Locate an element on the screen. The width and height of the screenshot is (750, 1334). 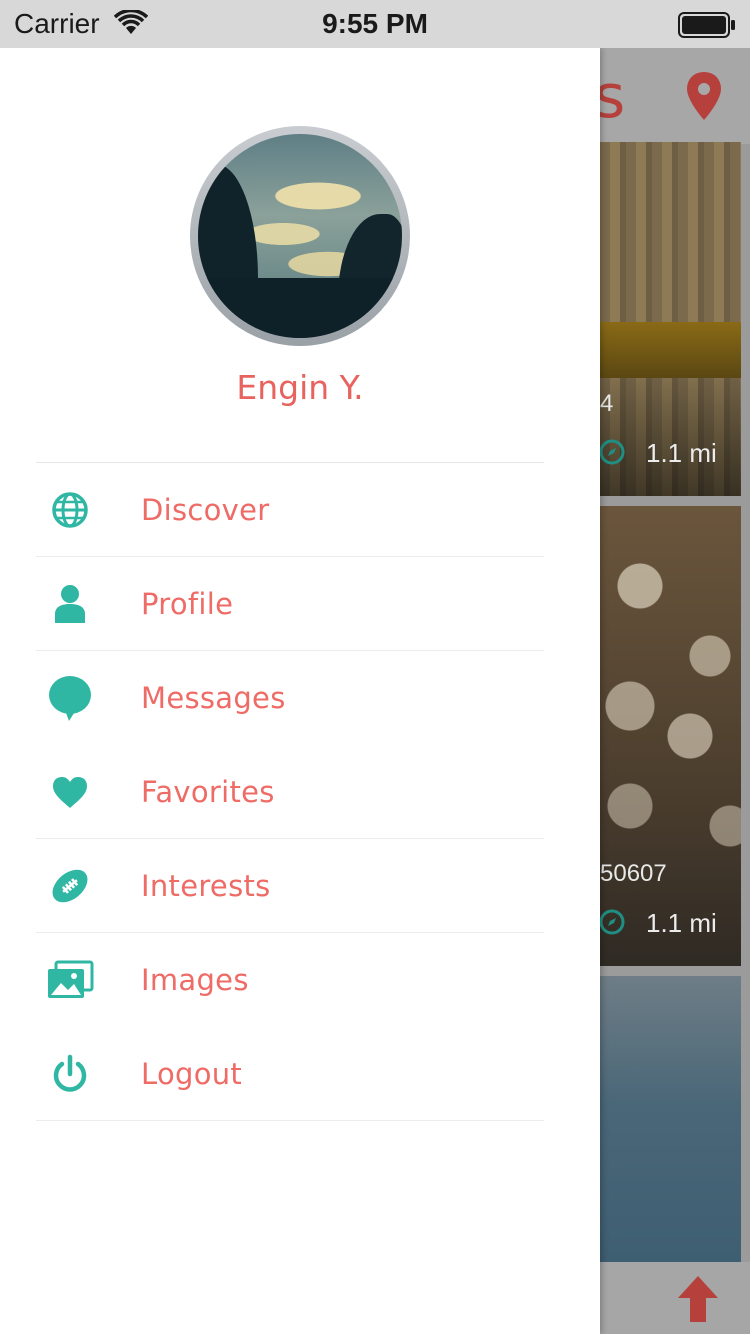
football-icon is located at coordinates (70, 886).